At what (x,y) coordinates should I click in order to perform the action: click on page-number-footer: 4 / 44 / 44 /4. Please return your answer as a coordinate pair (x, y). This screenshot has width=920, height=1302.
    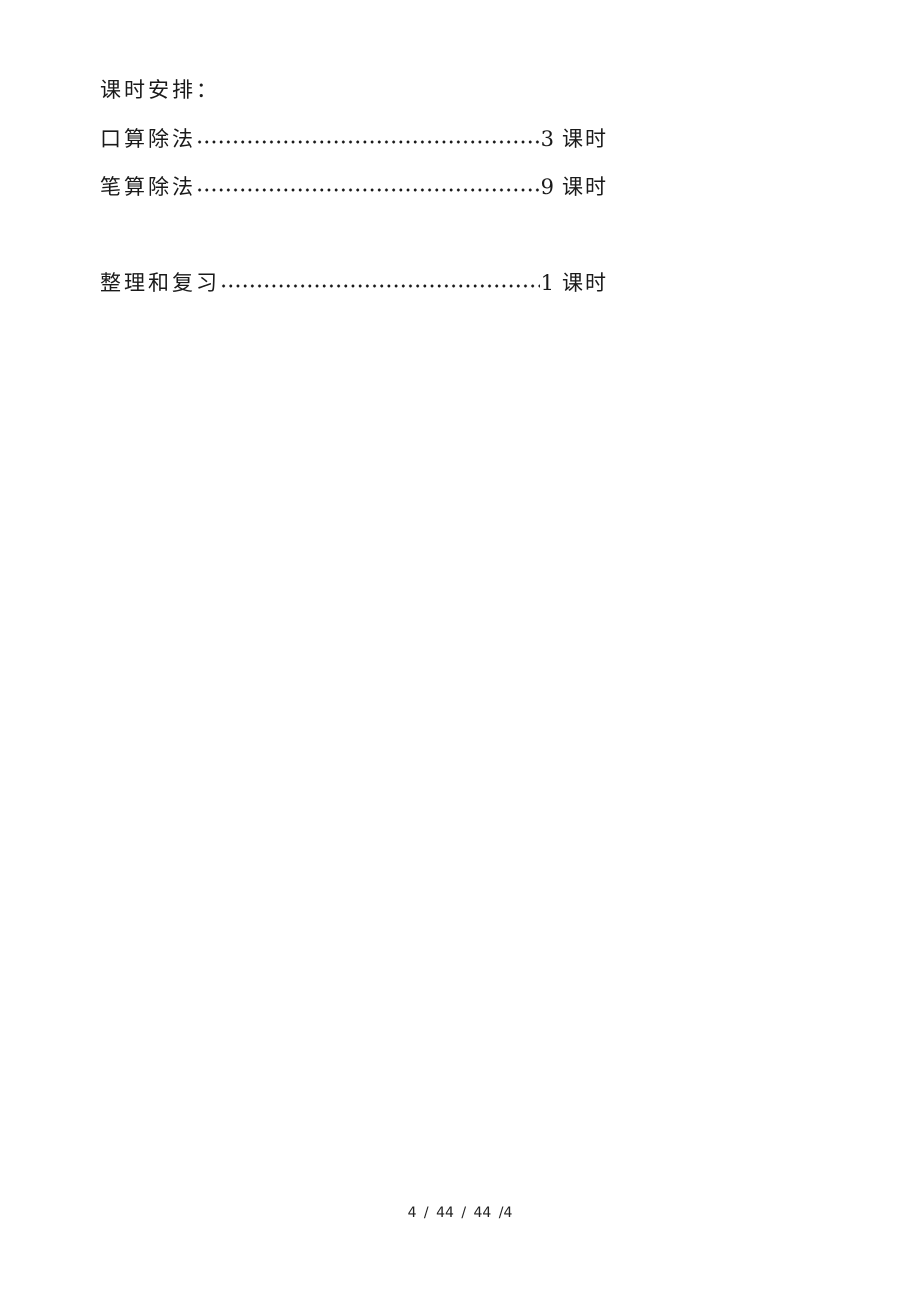
    Looking at the image, I should click on (460, 1213).